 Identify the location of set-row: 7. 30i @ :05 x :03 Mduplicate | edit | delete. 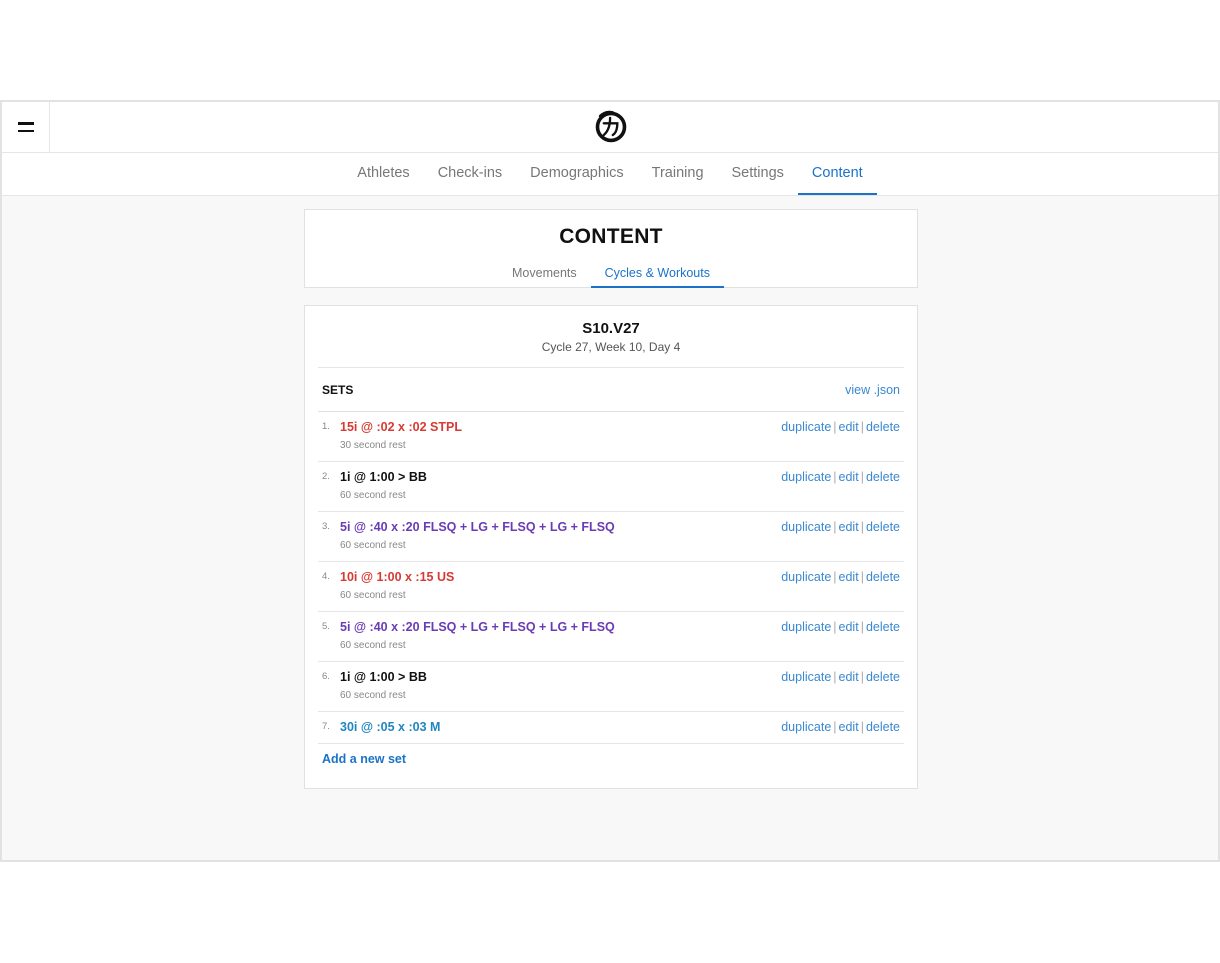
(611, 728).